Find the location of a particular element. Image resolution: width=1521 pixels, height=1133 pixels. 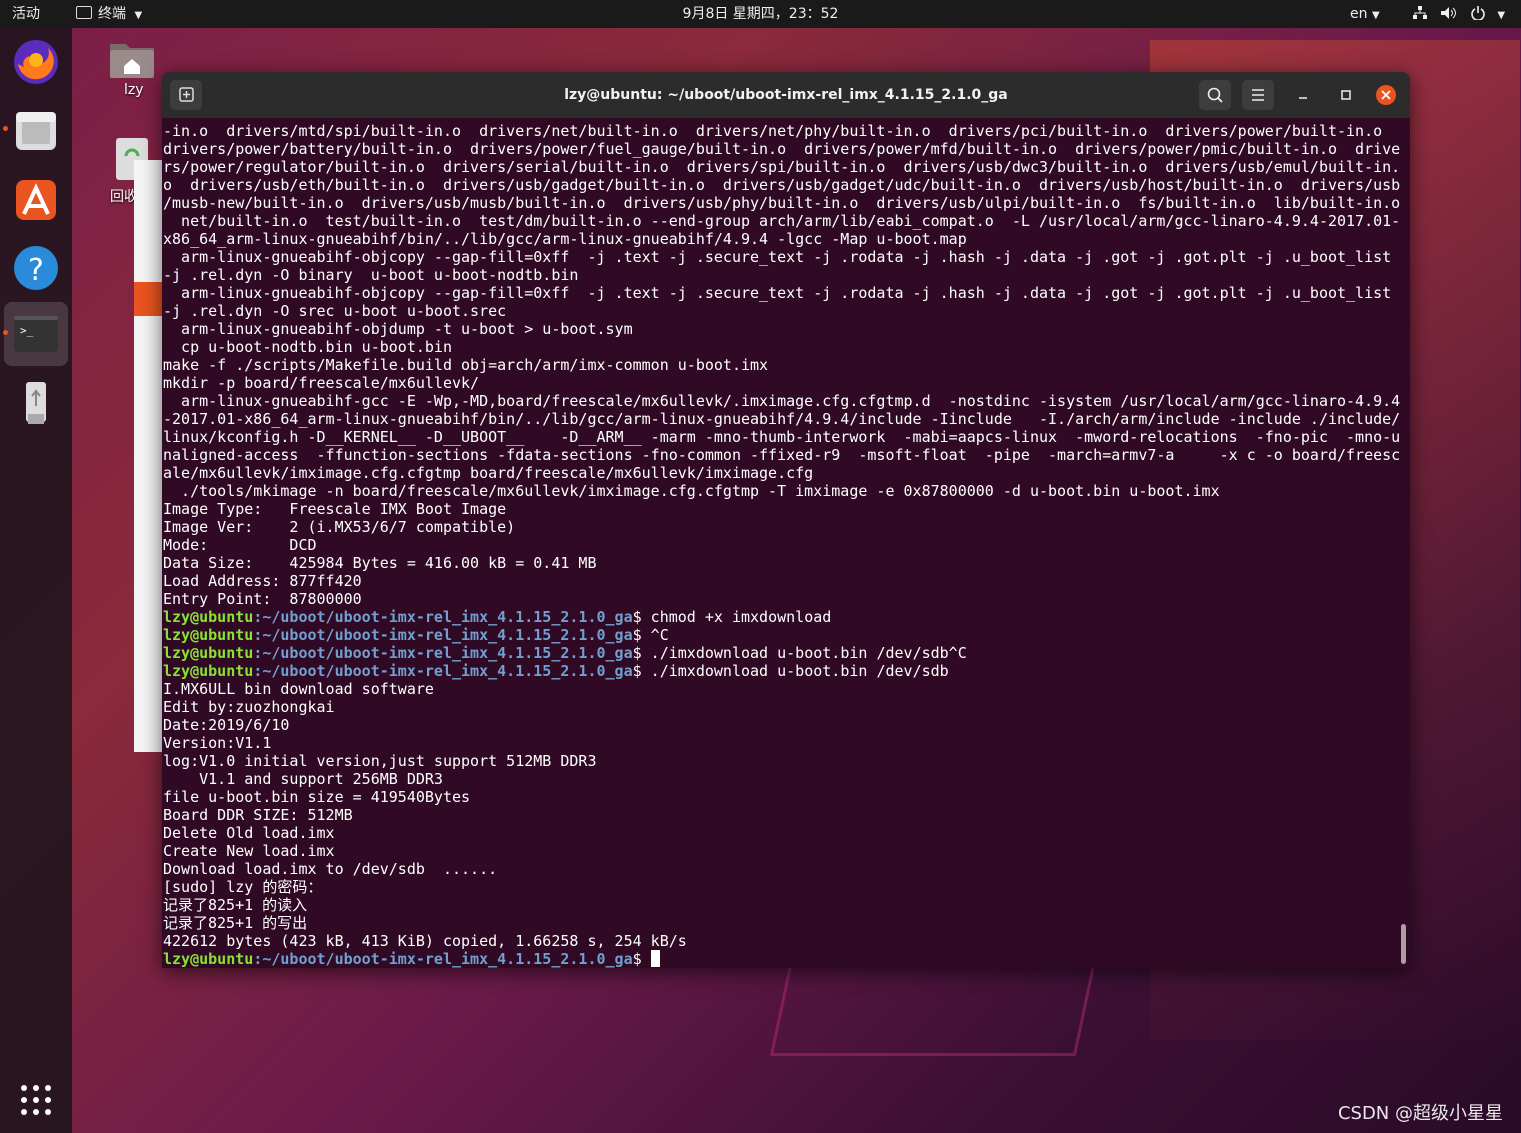

command-text: $ ./imxdownload u-boot.bin /dev/sdb^C is located at coordinates (799, 653).